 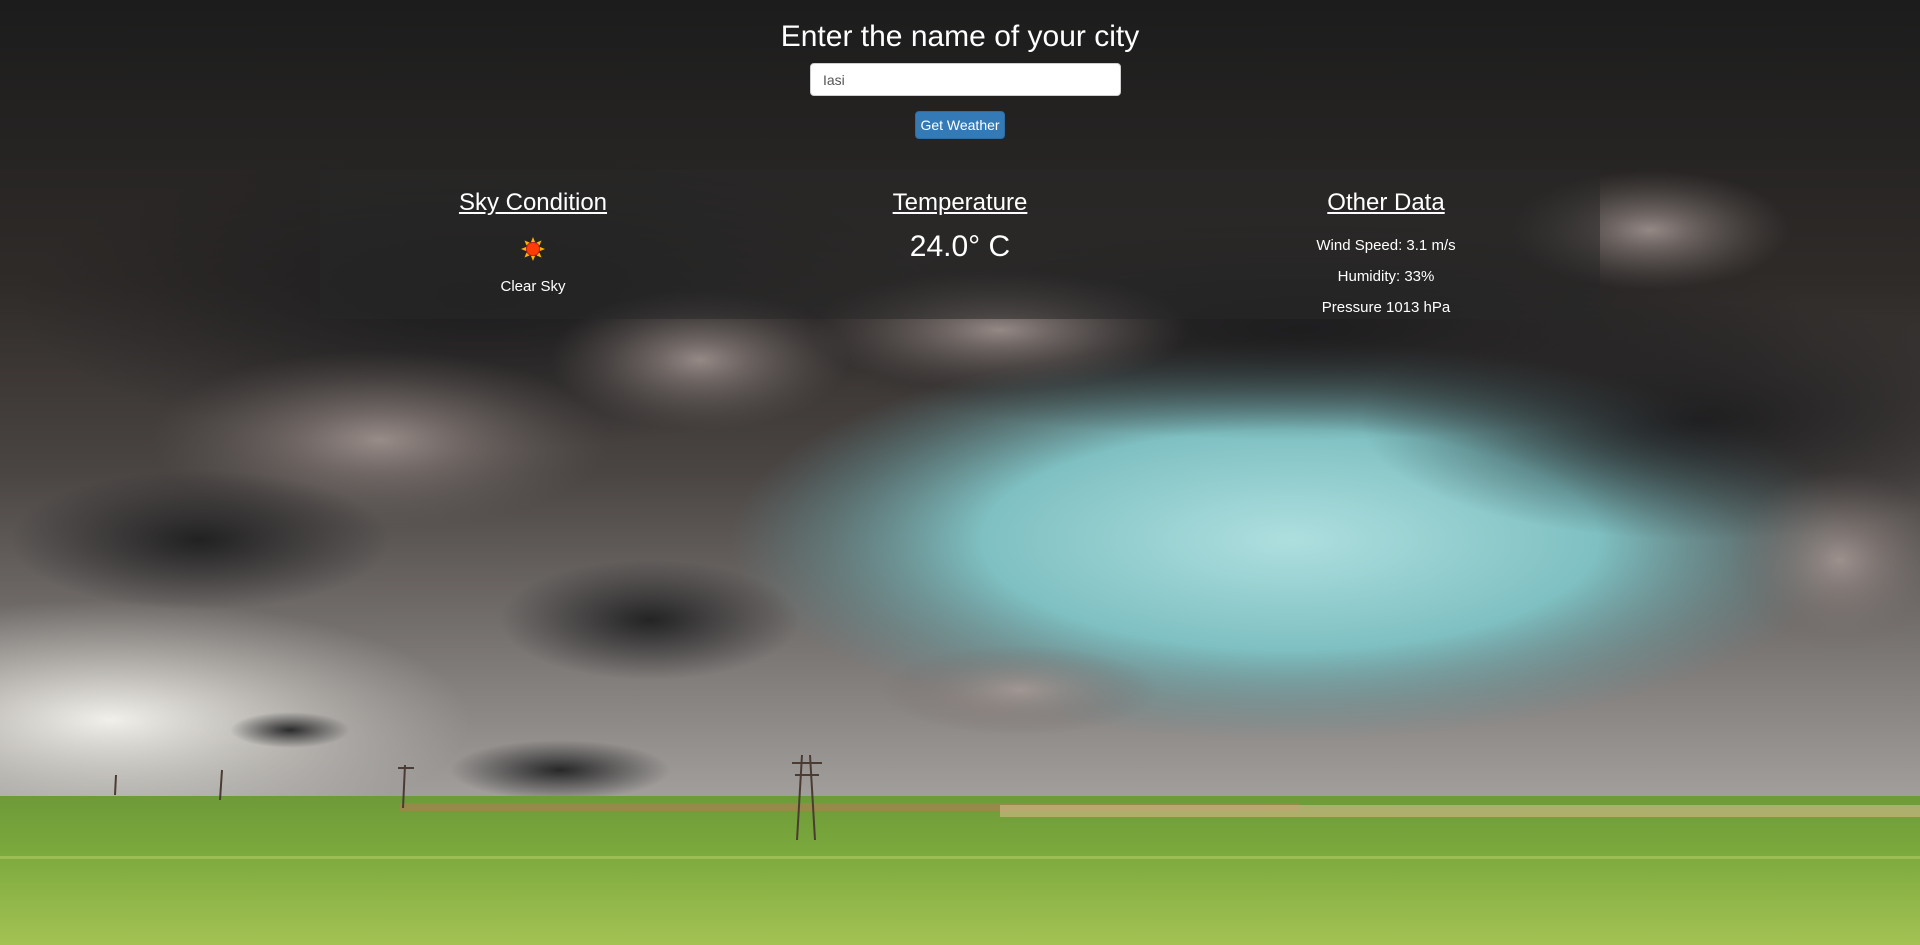 I want to click on other-data-heading: Other Data, so click(x=1386, y=202).